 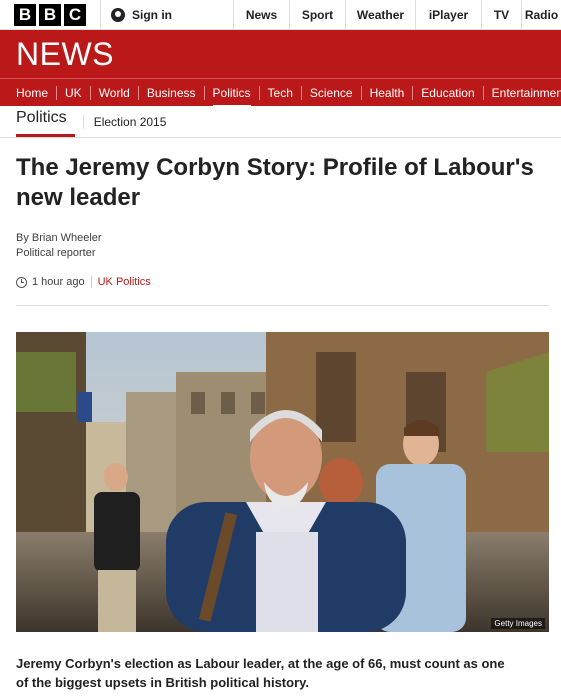 What do you see at coordinates (541, 15) in the screenshot?
I see `global-nav-item-radio: Radio` at bounding box center [541, 15].